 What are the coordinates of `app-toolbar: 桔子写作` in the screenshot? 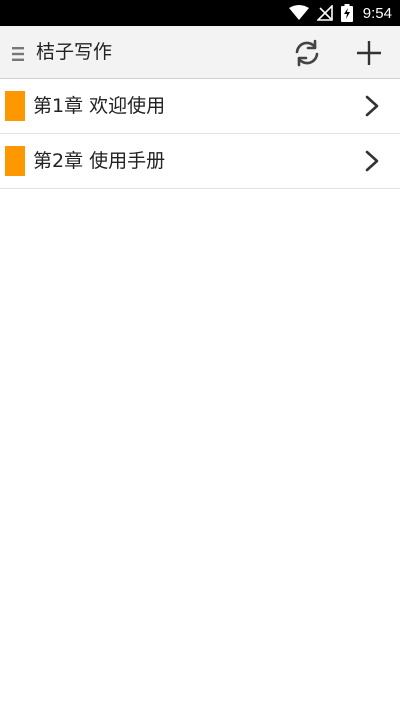 It's located at (200, 52).